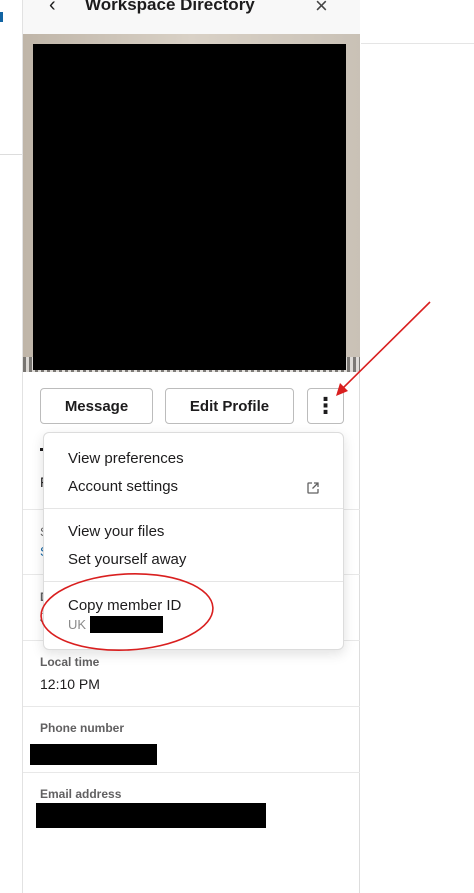 The height and width of the screenshot is (893, 474). What do you see at coordinates (151, 815) in the screenshot?
I see `email-address-redaction` at bounding box center [151, 815].